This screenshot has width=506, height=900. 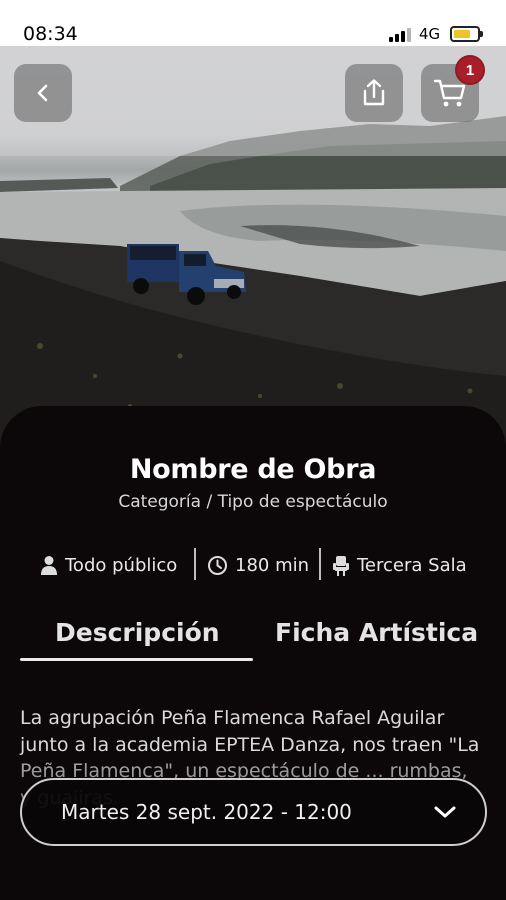 I want to click on date-time-select: Martes 28 sept. 2022 - 12:00, so click(x=253, y=812).